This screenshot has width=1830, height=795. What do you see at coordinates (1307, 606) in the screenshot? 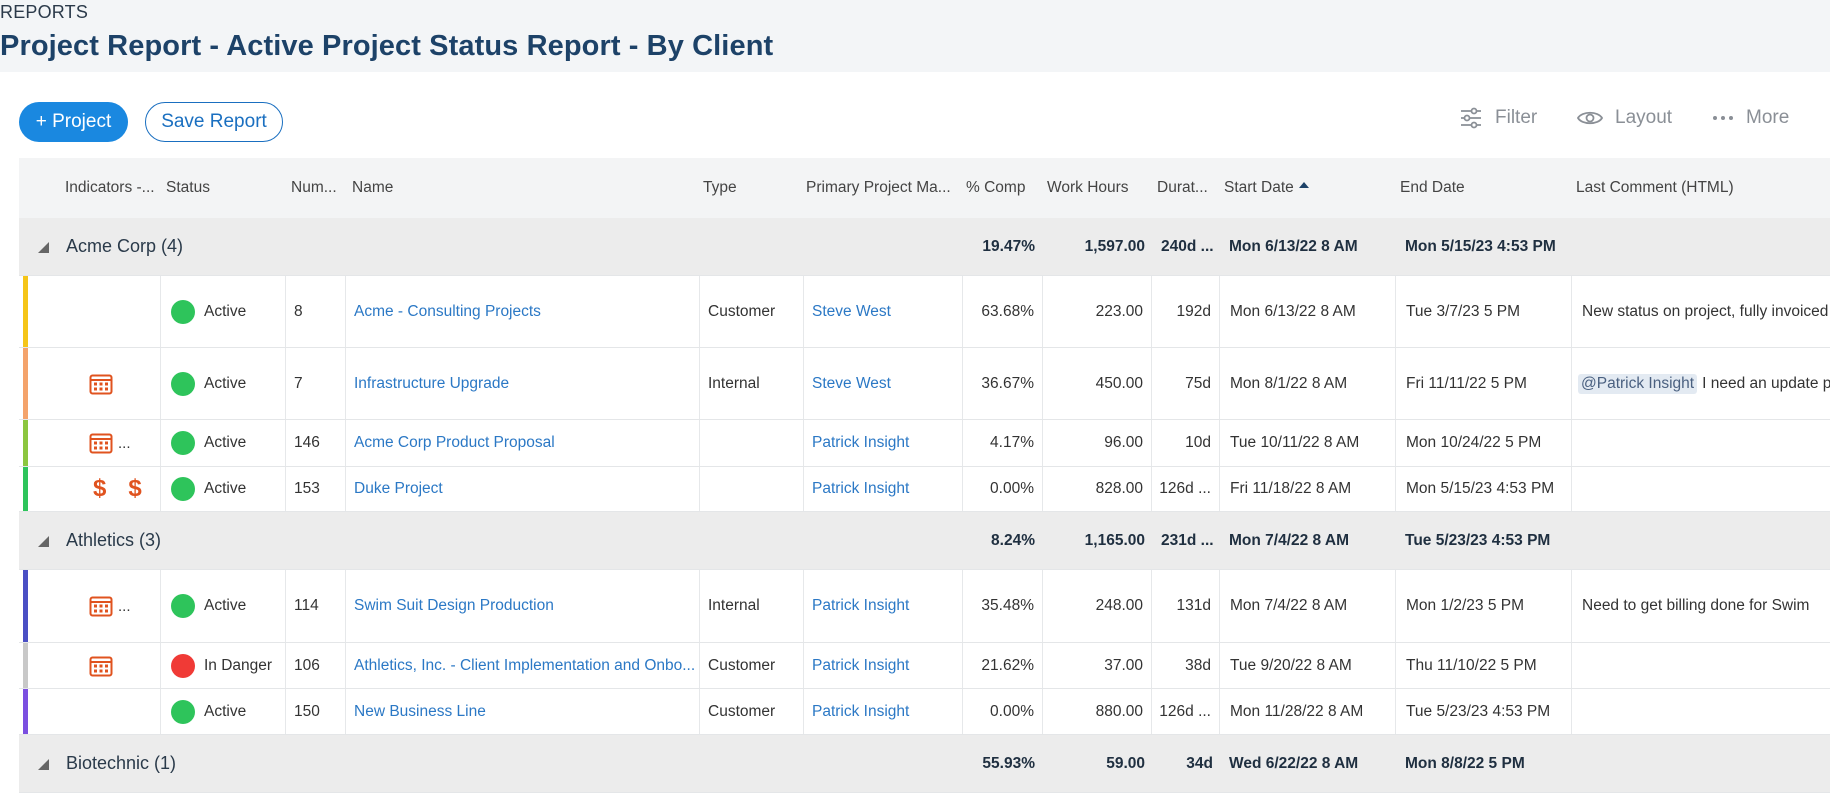
I see `start-cell: Mon 7/4/22 8 AM` at bounding box center [1307, 606].